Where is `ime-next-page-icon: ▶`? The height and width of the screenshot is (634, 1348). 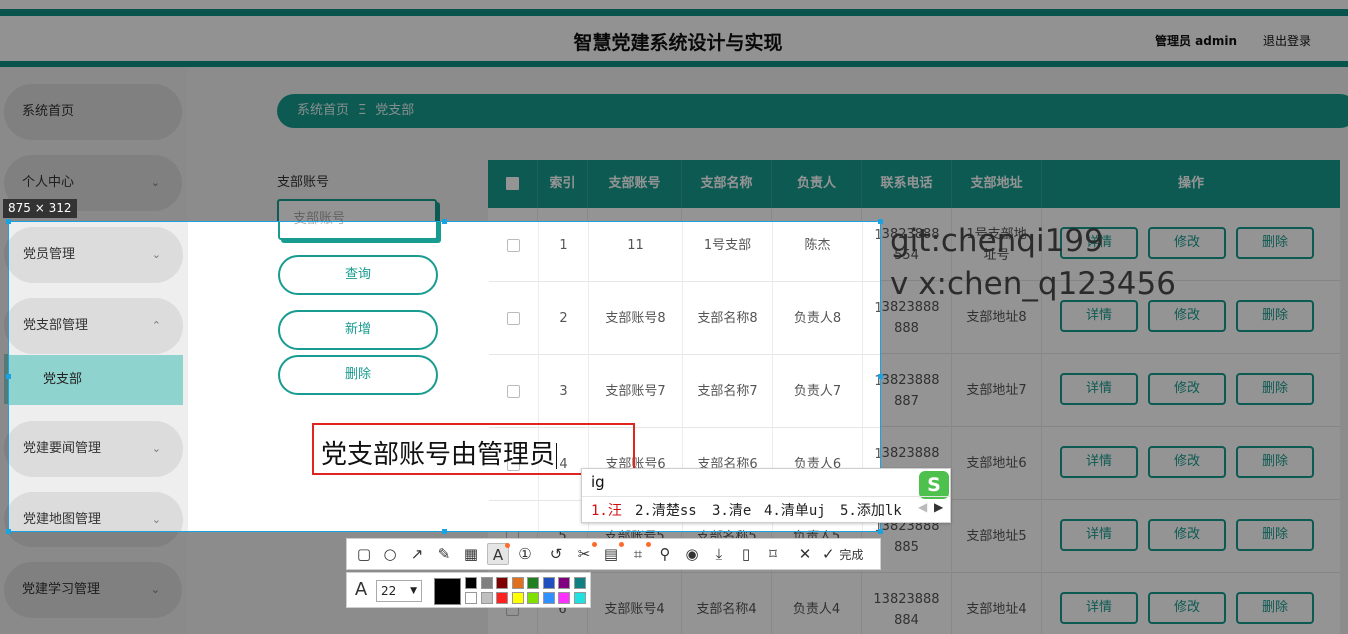
ime-next-page-icon: ▶ is located at coordinates (938, 507).